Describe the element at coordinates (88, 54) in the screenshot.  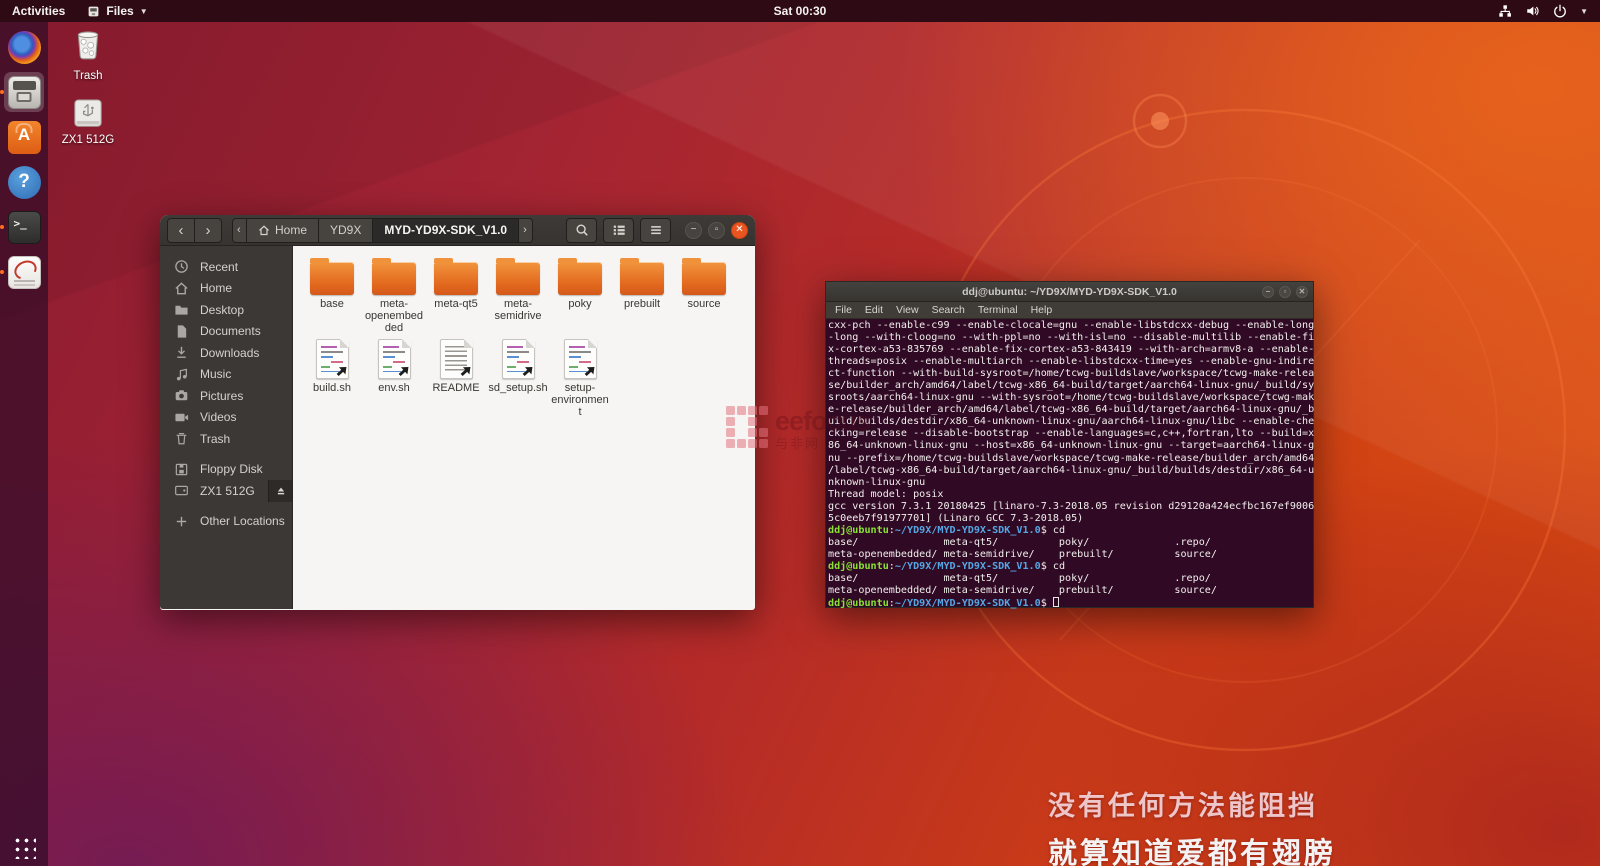
I see `desktop-icon-trash: Trash` at that location.